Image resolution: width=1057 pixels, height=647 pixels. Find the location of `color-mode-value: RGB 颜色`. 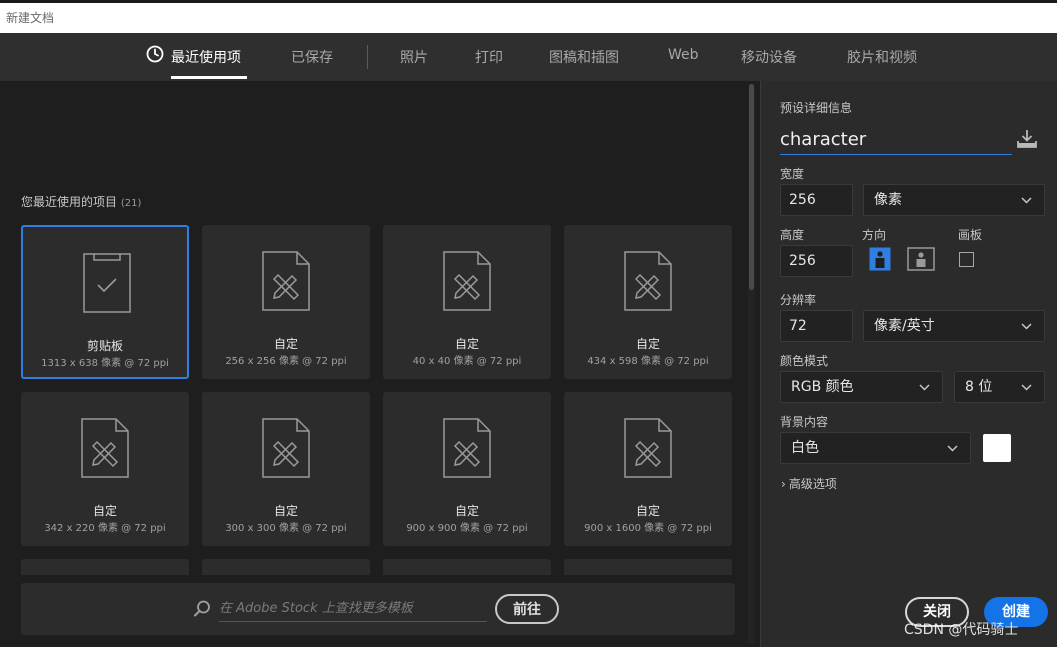

color-mode-value: RGB 颜色 is located at coordinates (822, 387).